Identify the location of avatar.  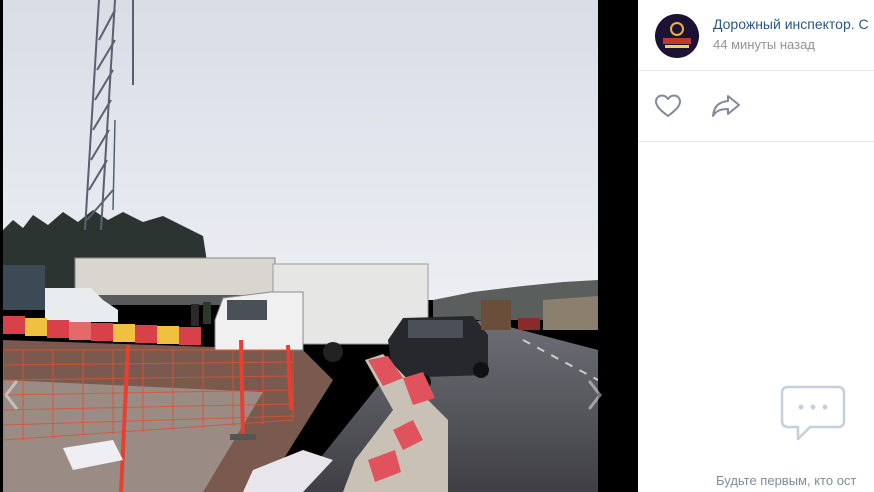
(677, 36).